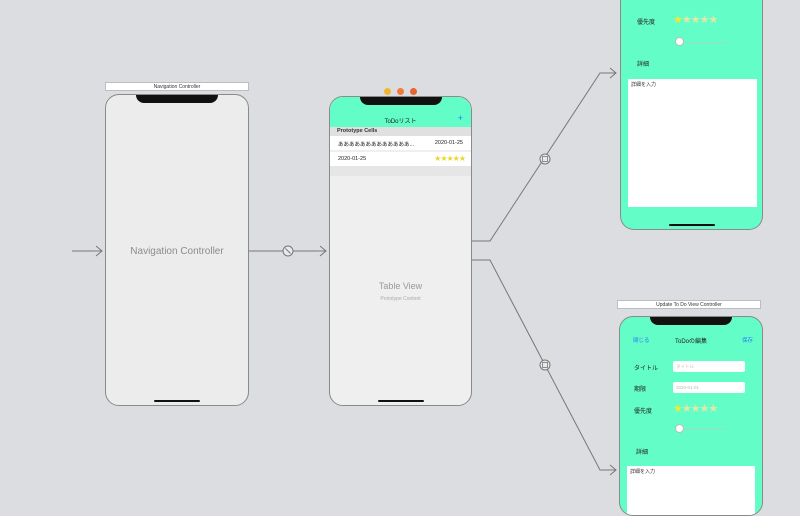  Describe the element at coordinates (400, 171) in the screenshot. I see `table-footer` at that location.